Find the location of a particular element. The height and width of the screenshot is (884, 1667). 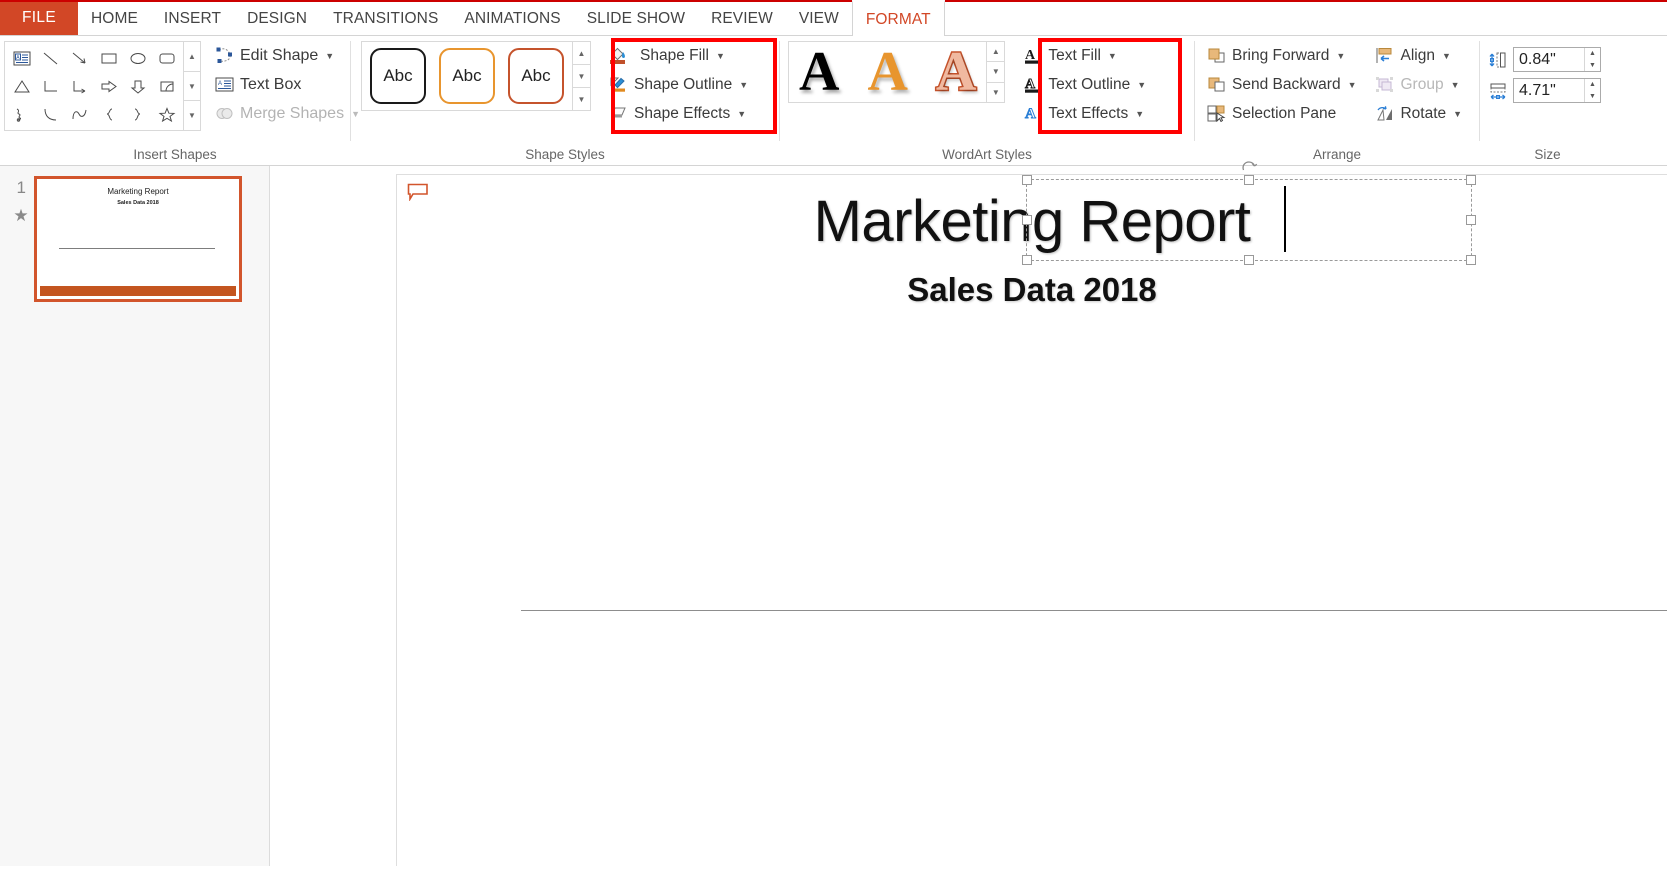

tab-file: FILE is located at coordinates (39, 17).